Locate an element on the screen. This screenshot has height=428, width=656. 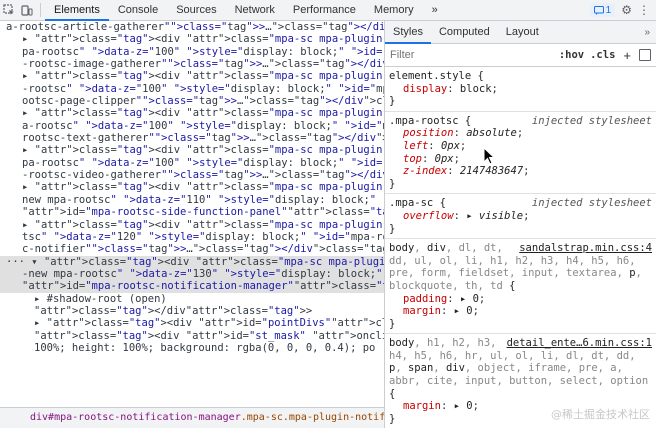
new-style-rule-button: + is located at coordinates (627, 55).